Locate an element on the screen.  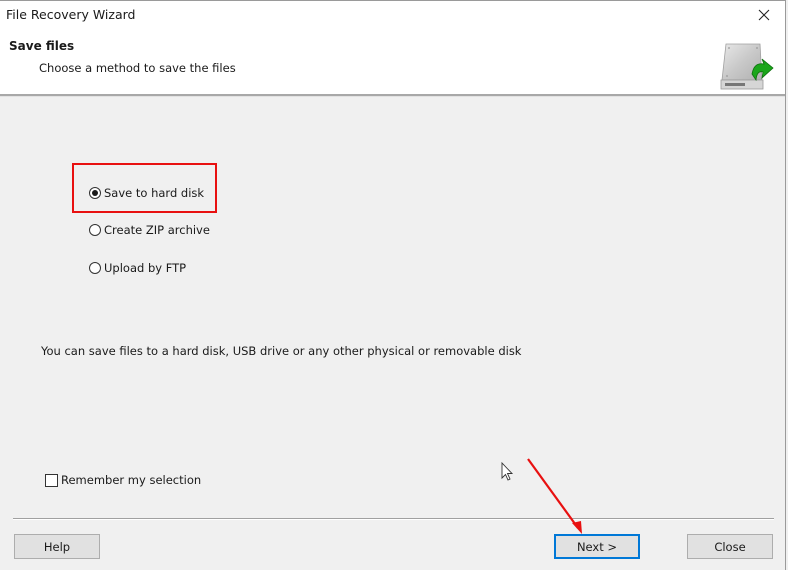
title-bar: File Recovery Wizard is located at coordinates (392, 16).